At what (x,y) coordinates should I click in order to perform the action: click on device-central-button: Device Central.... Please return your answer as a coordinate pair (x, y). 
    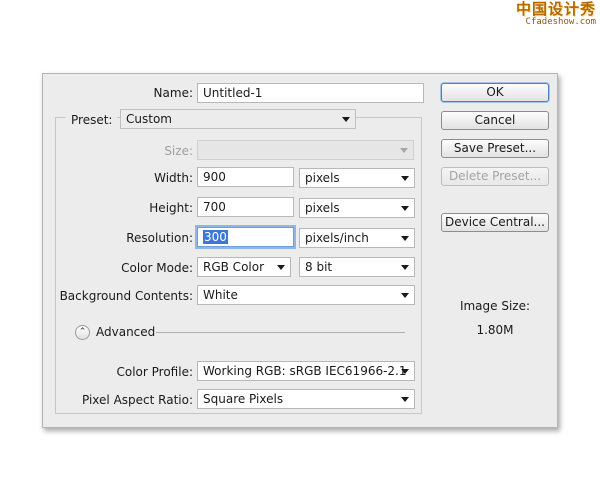
    Looking at the image, I should click on (495, 222).